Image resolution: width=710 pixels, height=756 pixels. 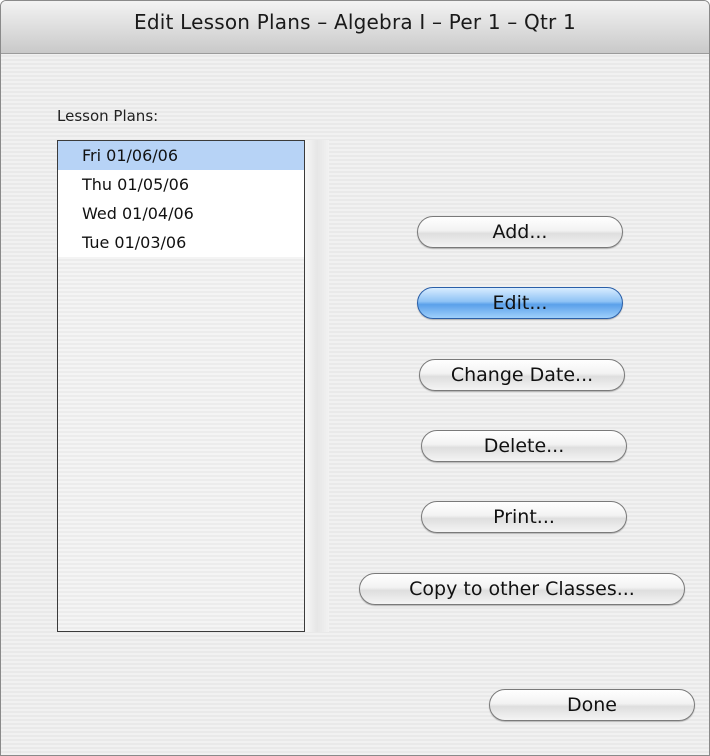 I want to click on list-scrollbar, so click(x=317, y=386).